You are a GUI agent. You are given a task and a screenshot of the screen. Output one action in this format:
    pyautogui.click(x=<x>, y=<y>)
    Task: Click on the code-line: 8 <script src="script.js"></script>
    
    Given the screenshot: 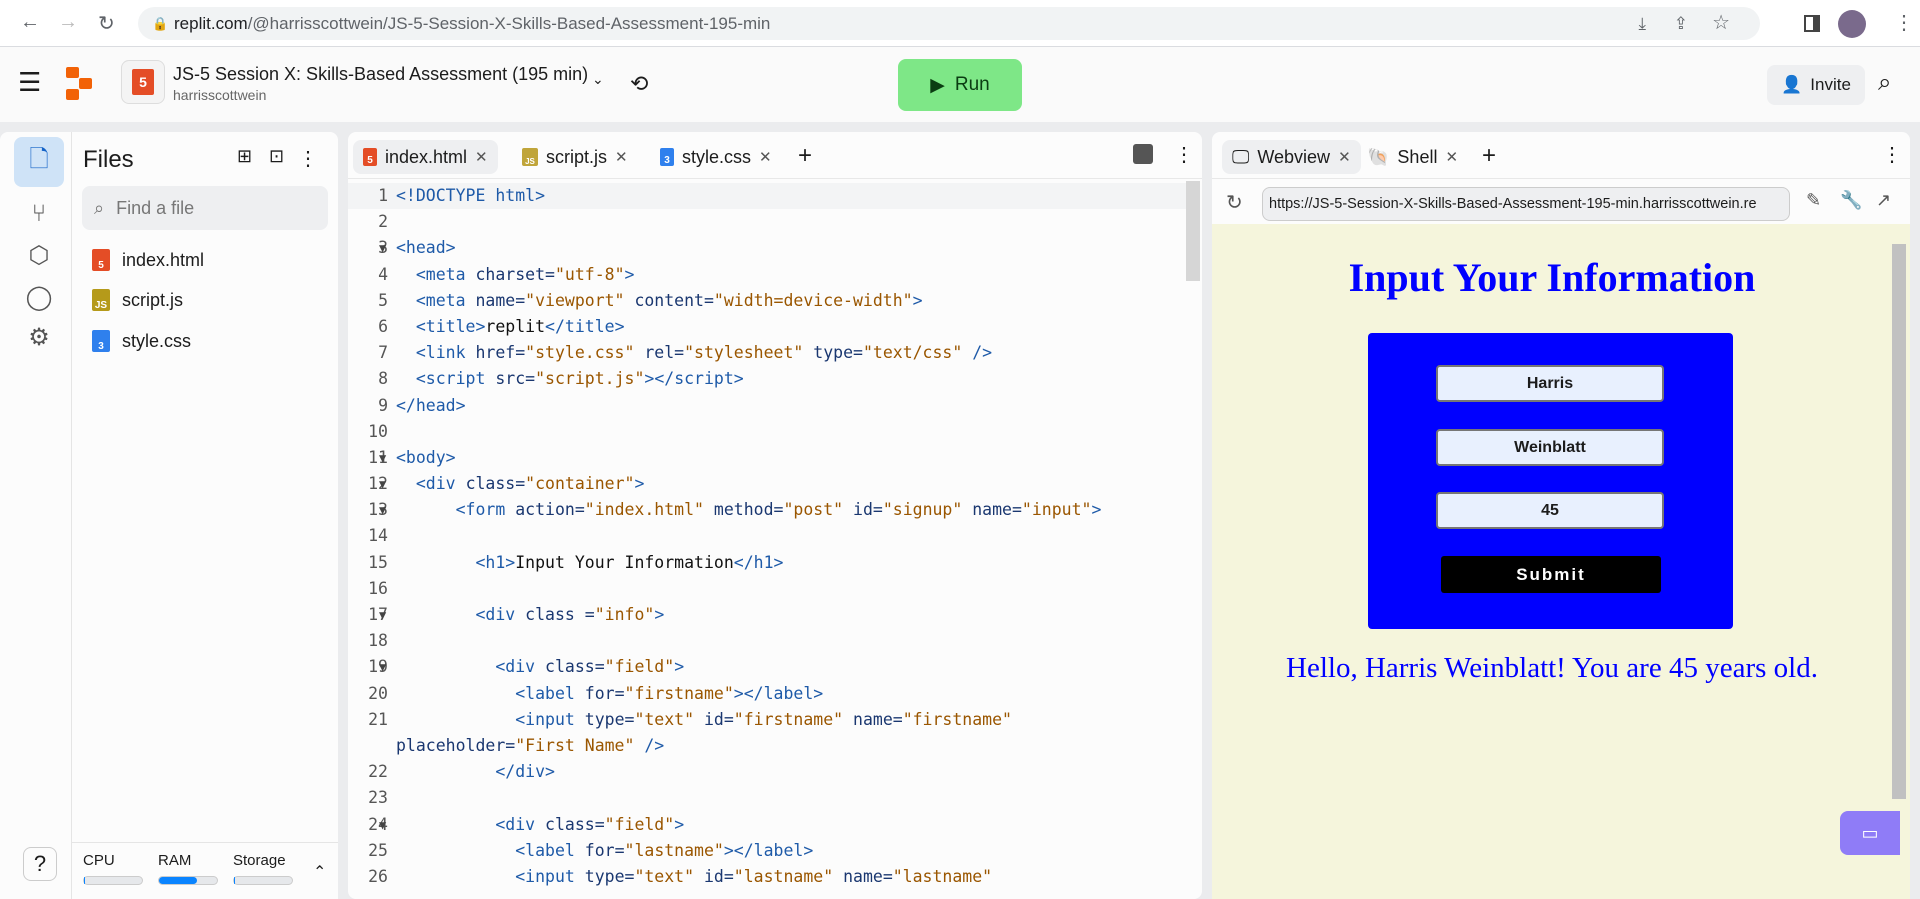 What is the action you would take?
    pyautogui.click(x=775, y=379)
    